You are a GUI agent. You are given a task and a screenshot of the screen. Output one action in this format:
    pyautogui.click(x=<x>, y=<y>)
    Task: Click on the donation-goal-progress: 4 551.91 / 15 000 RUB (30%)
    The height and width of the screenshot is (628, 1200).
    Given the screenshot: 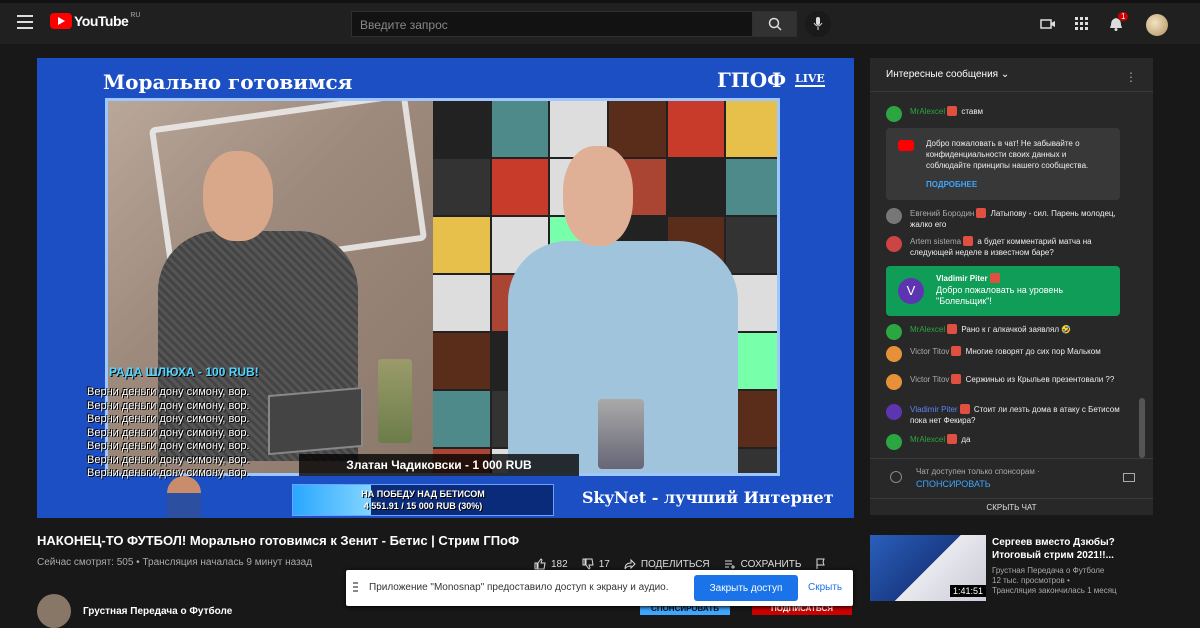 What is the action you would take?
    pyautogui.click(x=423, y=506)
    